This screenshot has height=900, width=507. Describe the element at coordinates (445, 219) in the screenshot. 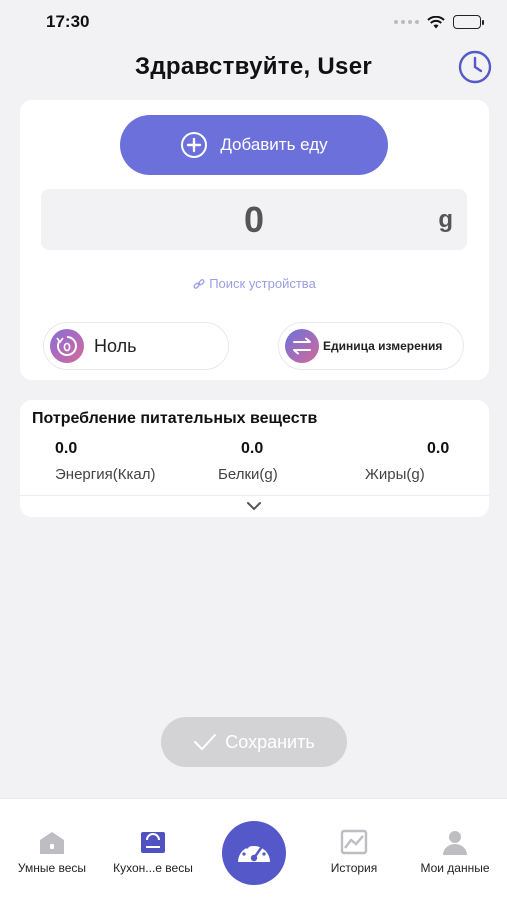

I see `weight-unit: g` at that location.